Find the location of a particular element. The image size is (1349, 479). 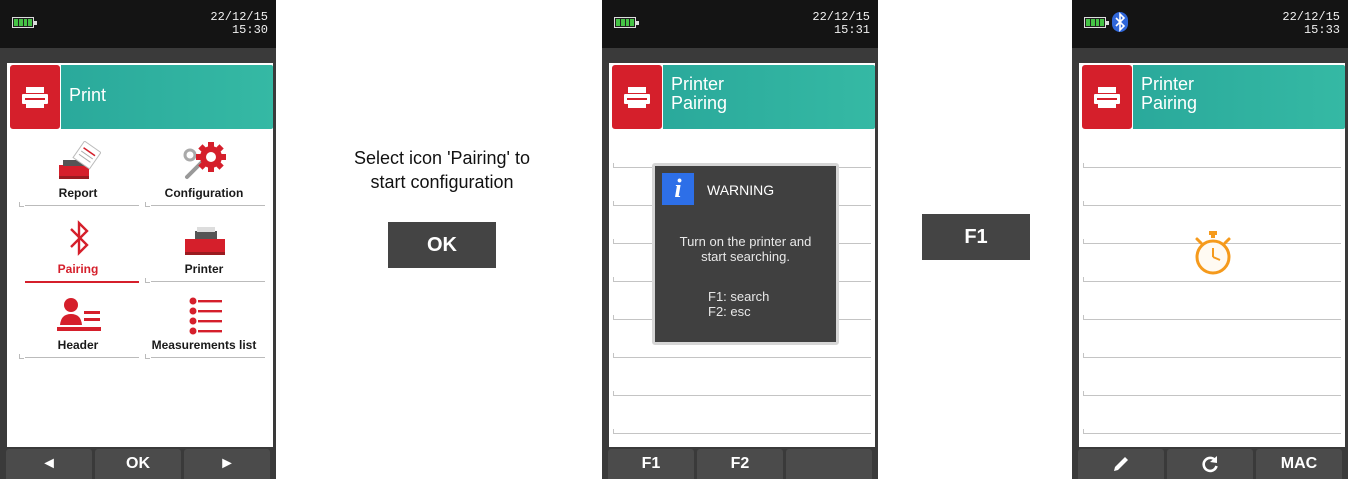

menu-item-label: Printer is located at coordinates (204, 269).